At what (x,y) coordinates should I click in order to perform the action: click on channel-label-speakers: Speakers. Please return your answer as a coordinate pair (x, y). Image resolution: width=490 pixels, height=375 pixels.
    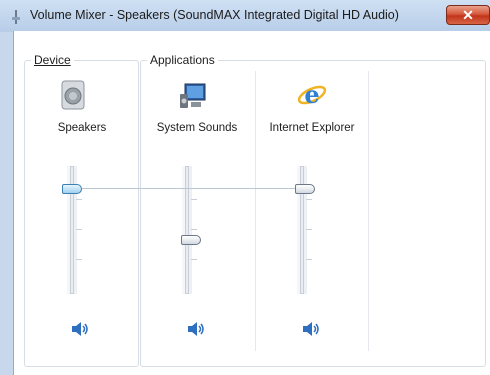
    Looking at the image, I should click on (82, 128).